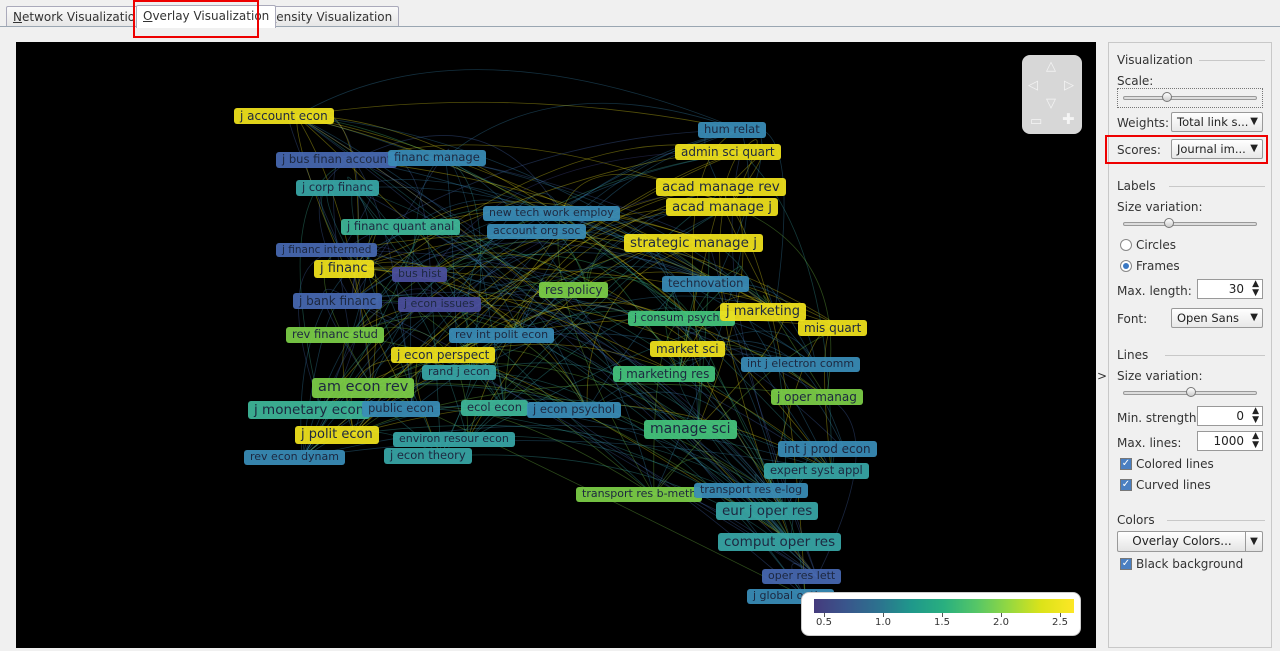 This screenshot has width=1280, height=651. Describe the element at coordinates (802, 576) in the screenshot. I see `node-label: oper res lett` at that location.